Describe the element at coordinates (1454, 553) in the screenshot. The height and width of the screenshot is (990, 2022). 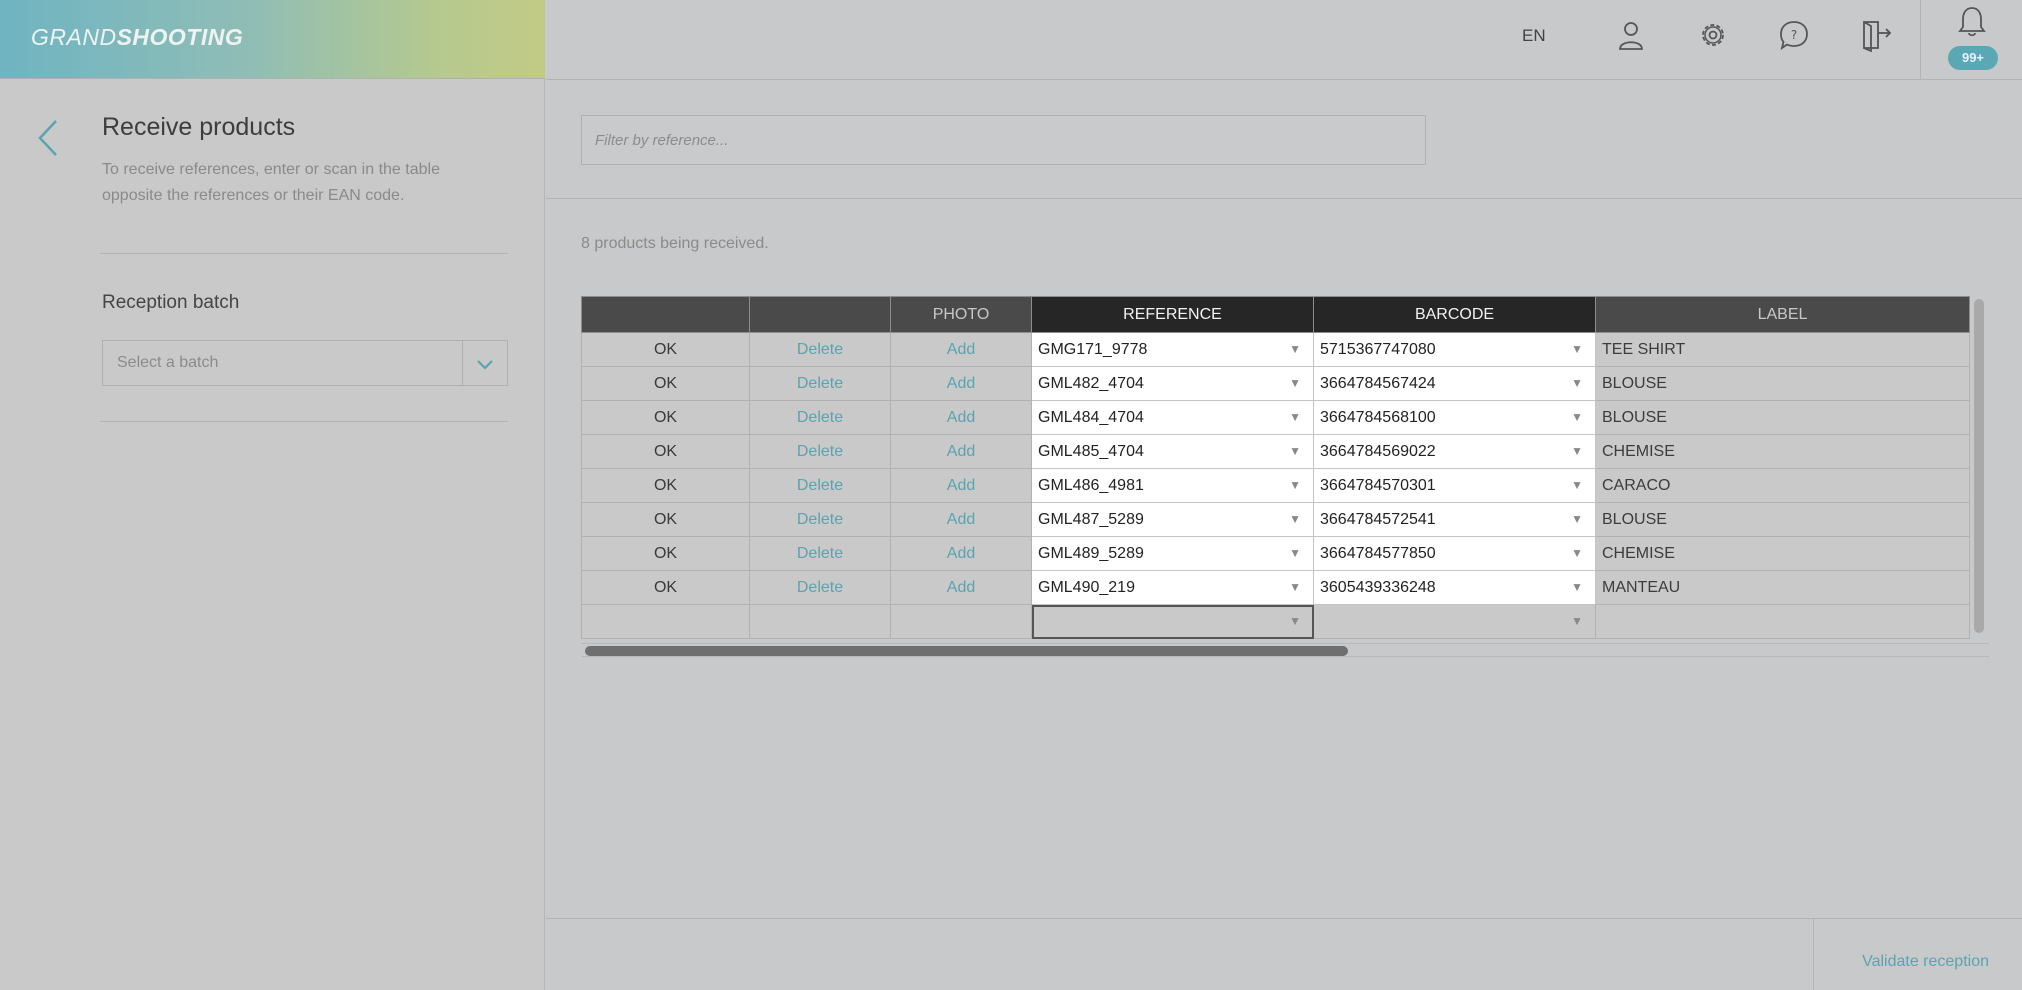
I see `barcode-cell: 3664784577850 ▼` at that location.